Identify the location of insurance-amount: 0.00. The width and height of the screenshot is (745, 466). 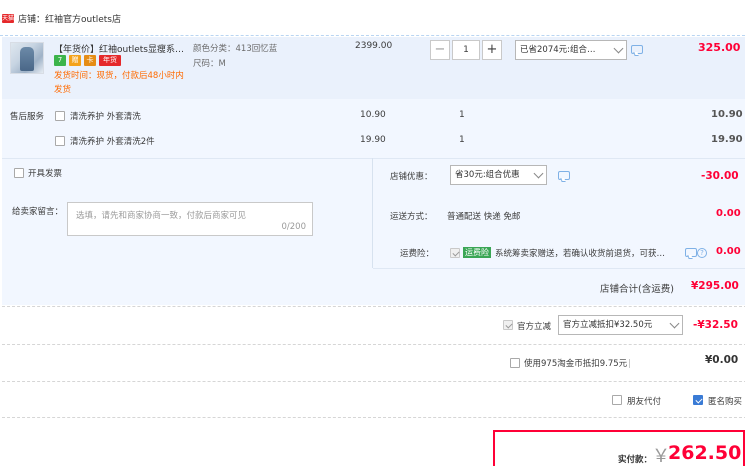
(728, 251).